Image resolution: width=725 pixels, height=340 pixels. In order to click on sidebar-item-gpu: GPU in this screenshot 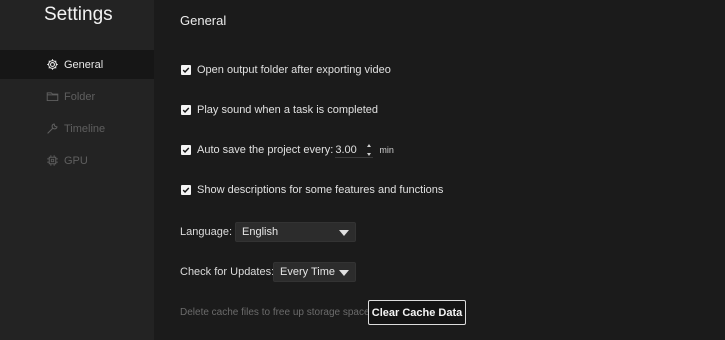, I will do `click(77, 160)`.